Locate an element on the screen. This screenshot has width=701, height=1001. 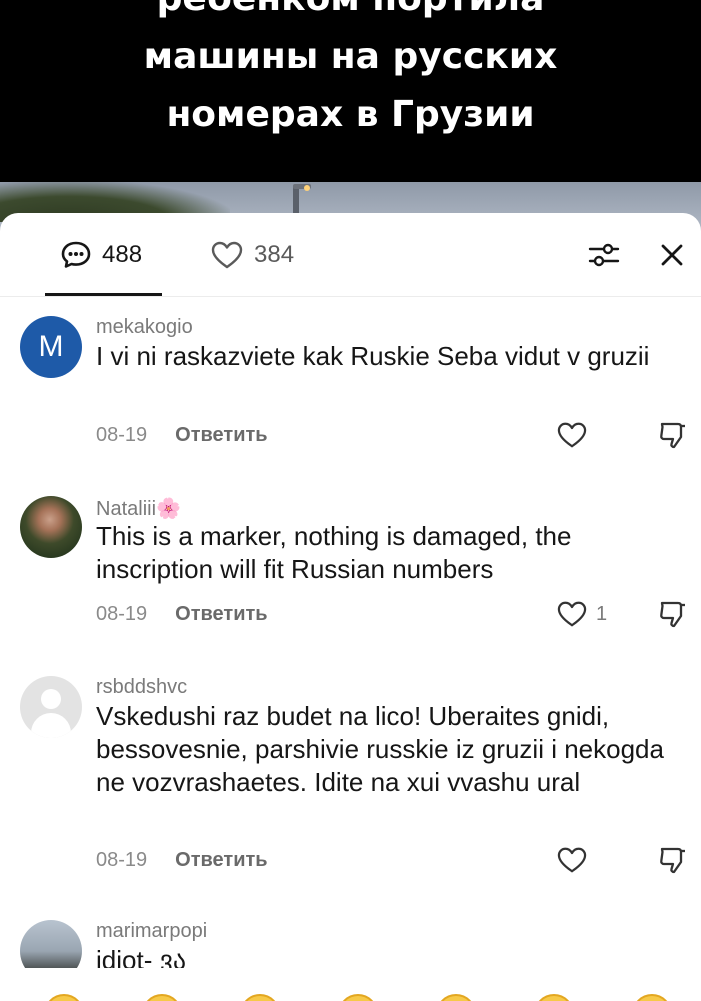
video-caption-line: машины на русских is located at coordinates (350, 56).